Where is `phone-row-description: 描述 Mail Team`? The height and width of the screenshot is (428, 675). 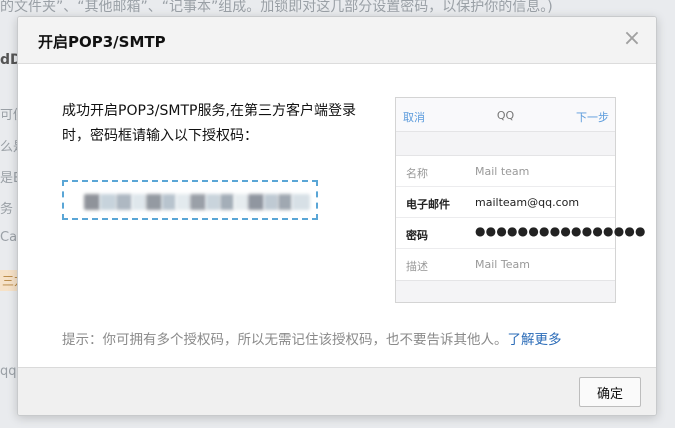 phone-row-description: 描述 Mail Team is located at coordinates (505, 264).